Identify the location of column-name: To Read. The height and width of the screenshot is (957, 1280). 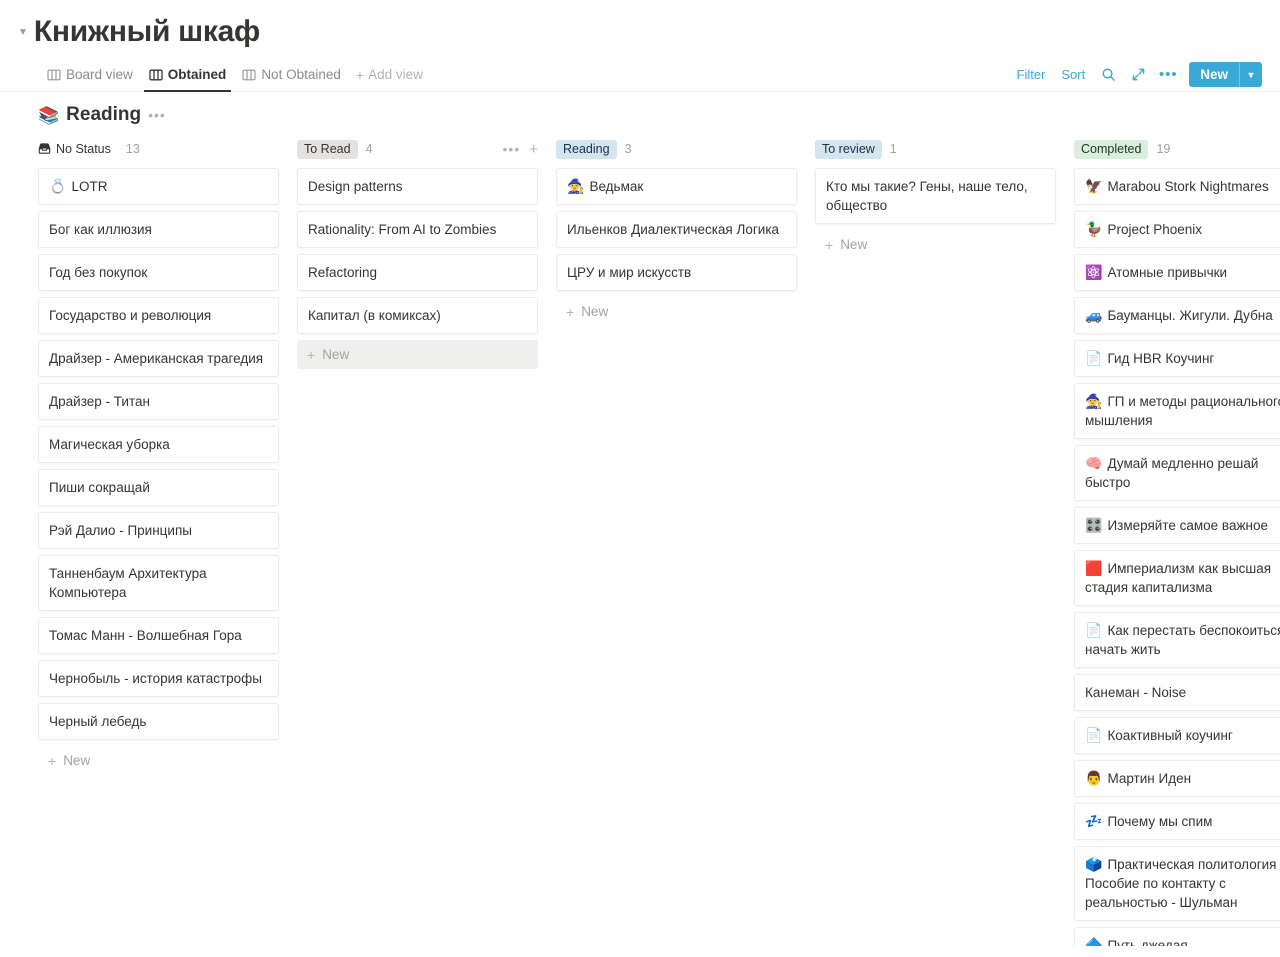
(327, 148).